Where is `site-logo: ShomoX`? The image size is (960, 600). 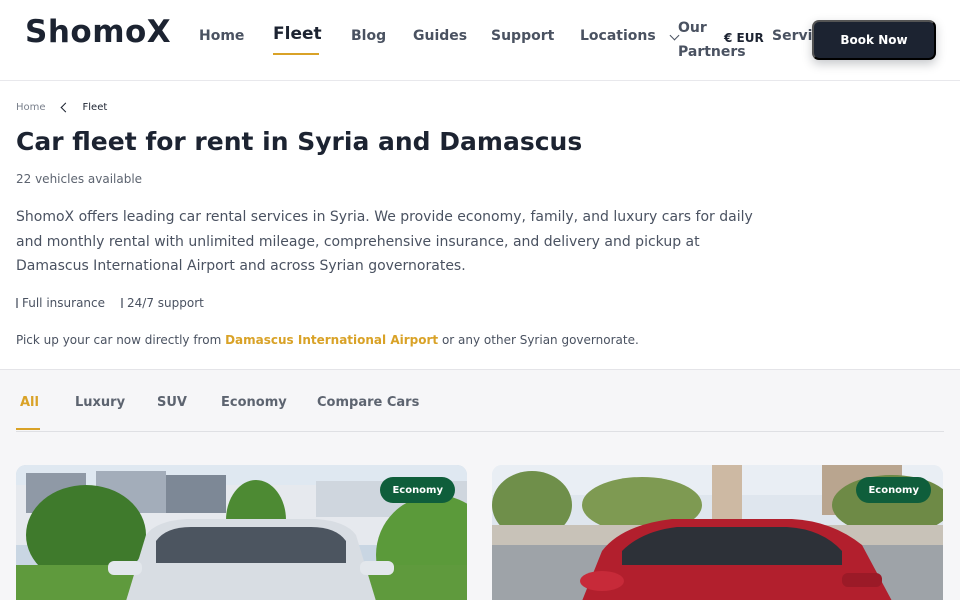 site-logo: ShomoX is located at coordinates (98, 32).